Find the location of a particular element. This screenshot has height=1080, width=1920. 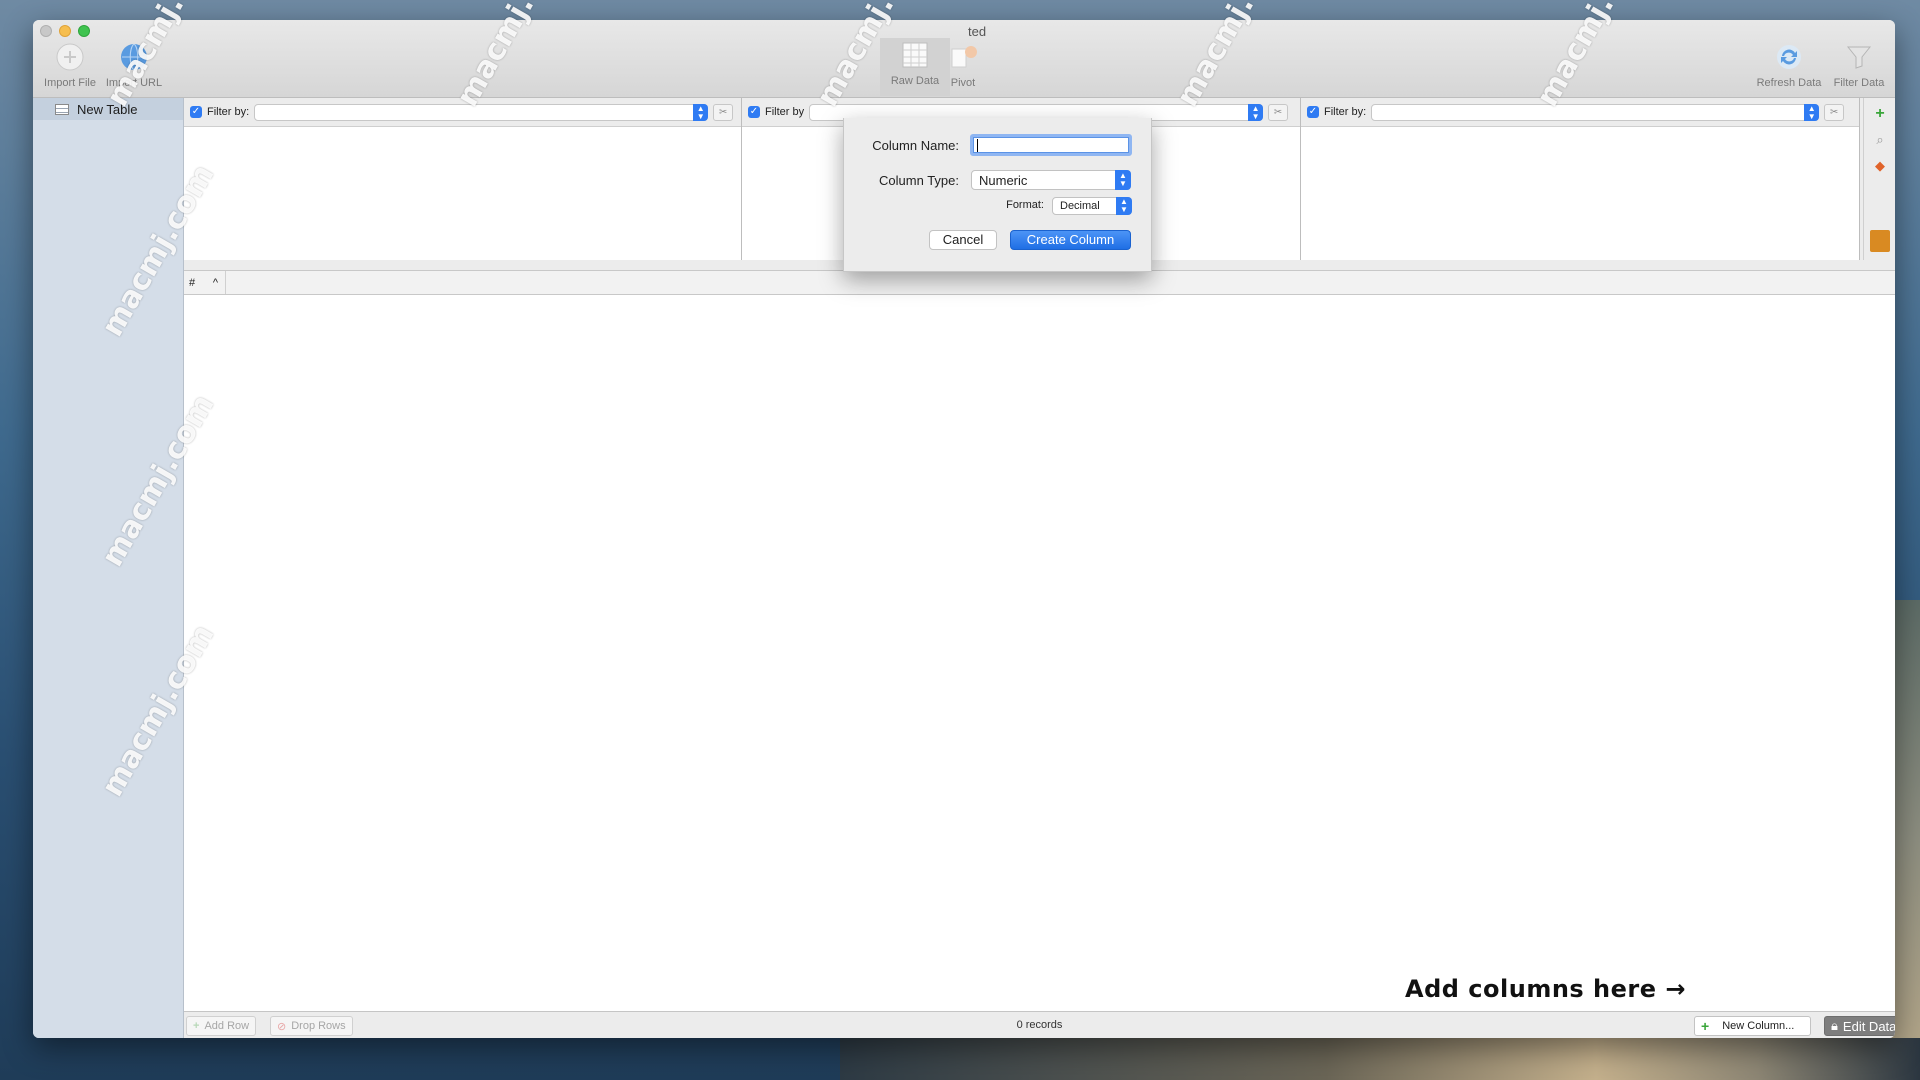

raw-data-button: Raw Data is located at coordinates (915, 67).